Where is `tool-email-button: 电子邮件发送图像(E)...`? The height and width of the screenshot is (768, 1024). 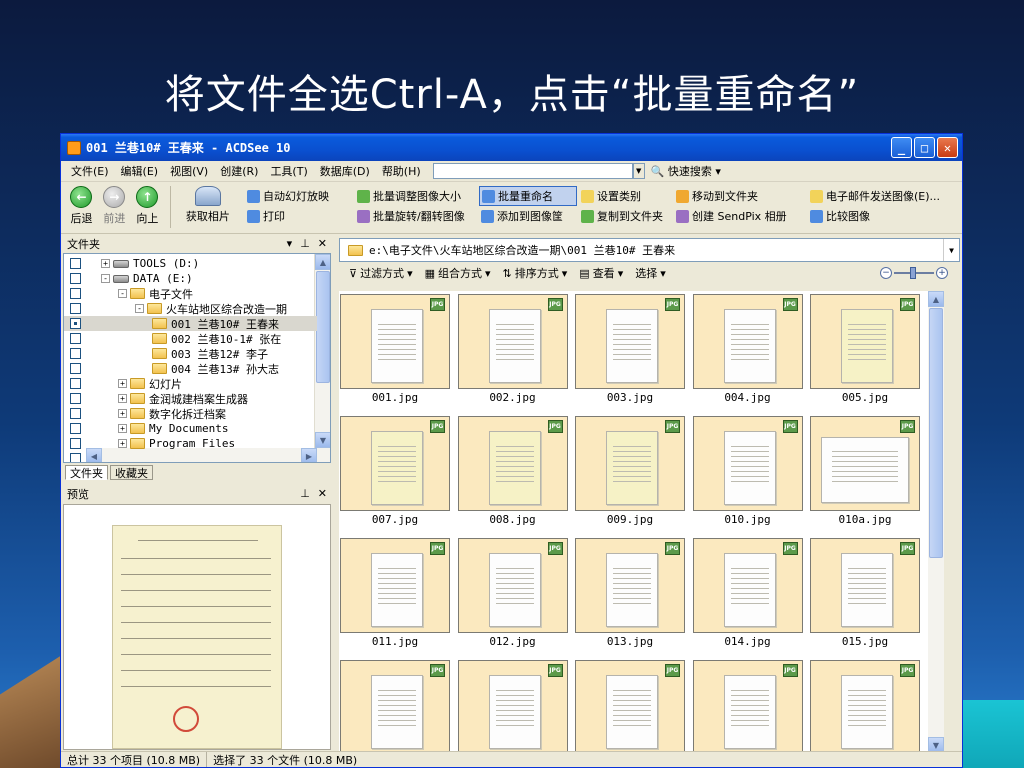 tool-email-button: 电子邮件发送图像(E)... is located at coordinates (883, 196).